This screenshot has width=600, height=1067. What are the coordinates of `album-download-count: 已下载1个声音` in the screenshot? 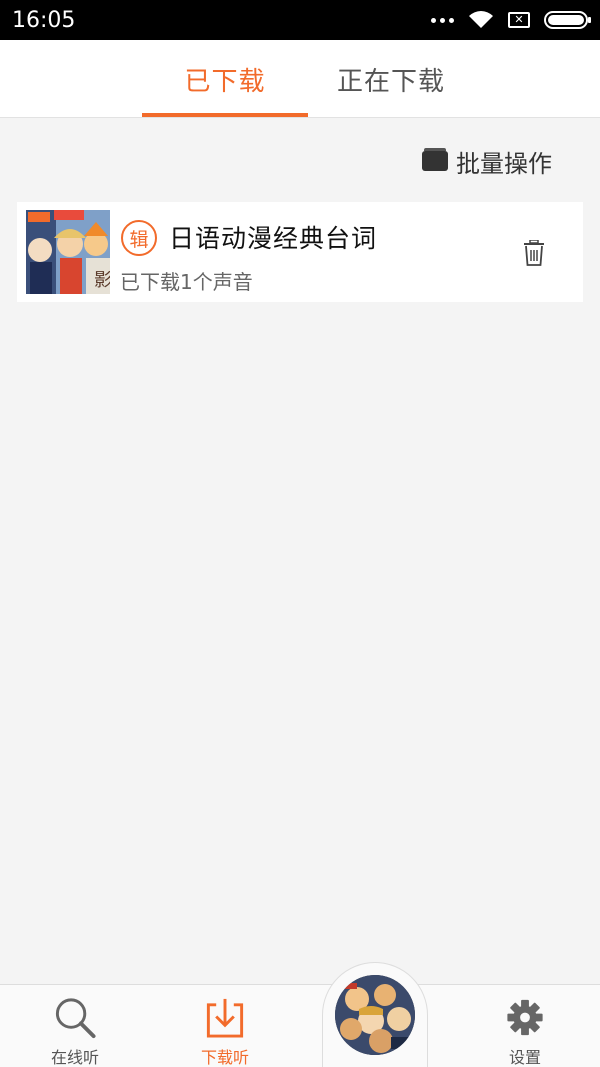 It's located at (186, 282).